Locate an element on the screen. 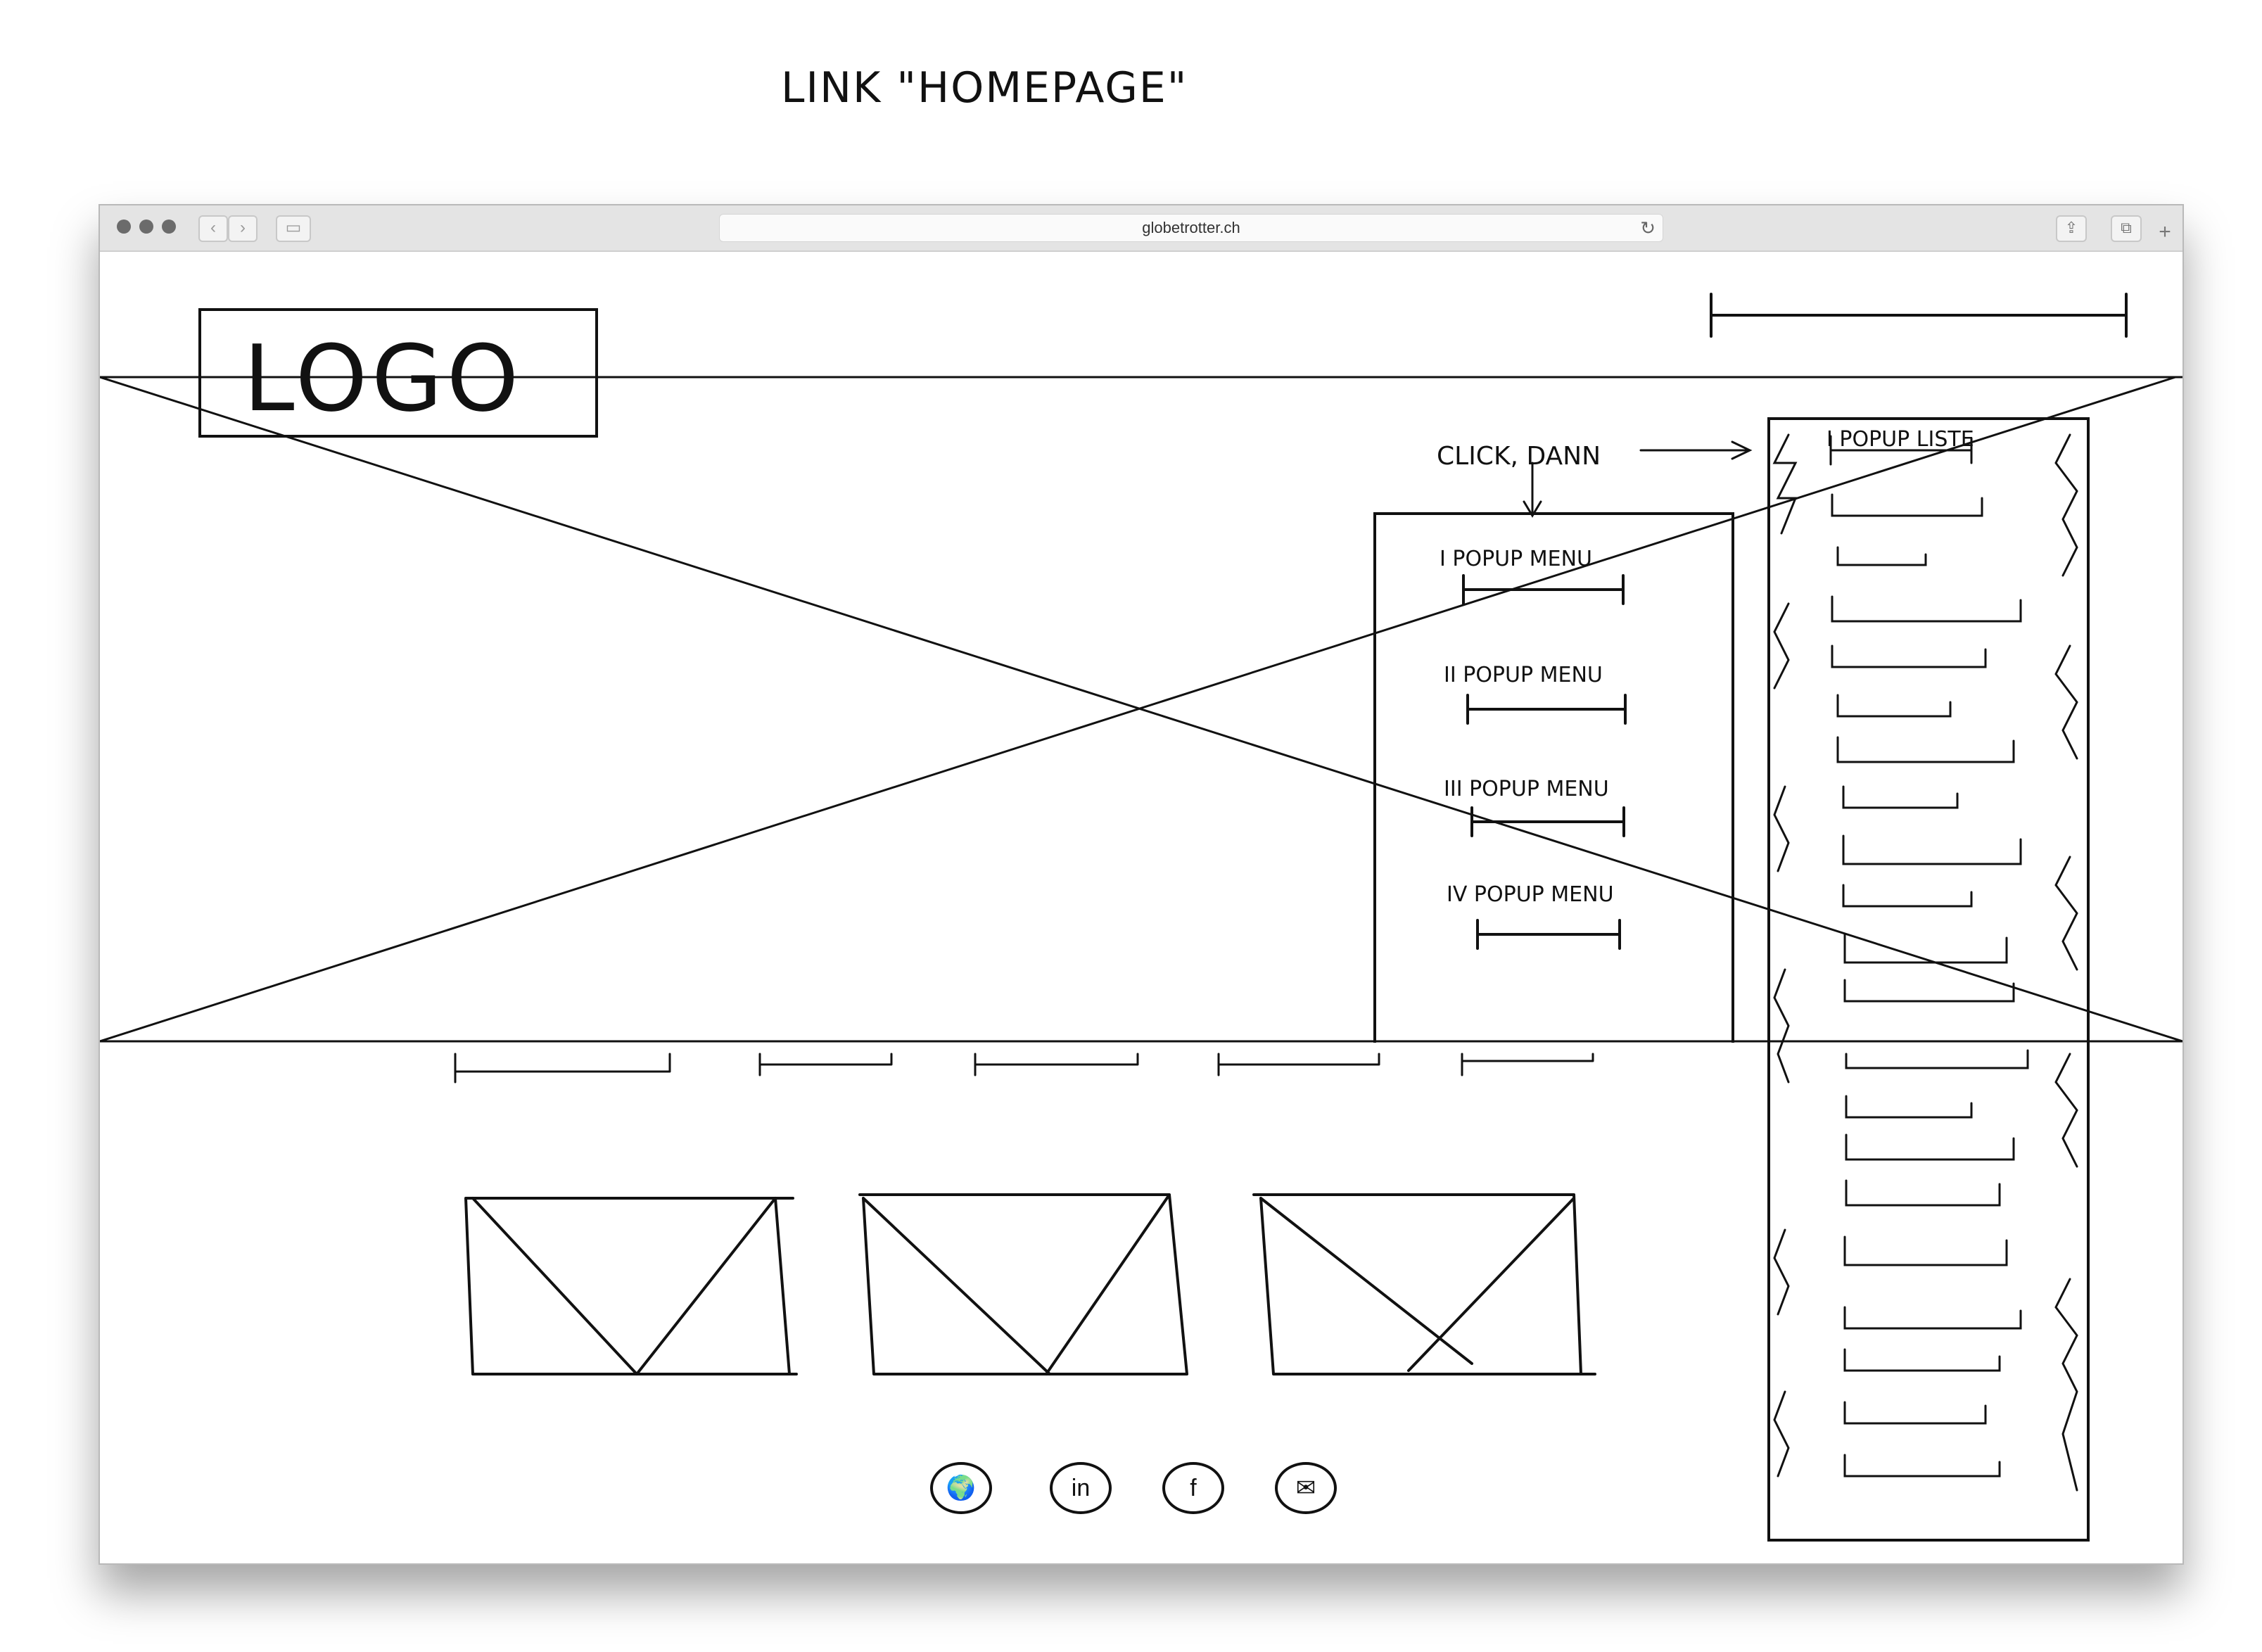  tabs-overview-icon: ⧉ is located at coordinates (2127, 228).